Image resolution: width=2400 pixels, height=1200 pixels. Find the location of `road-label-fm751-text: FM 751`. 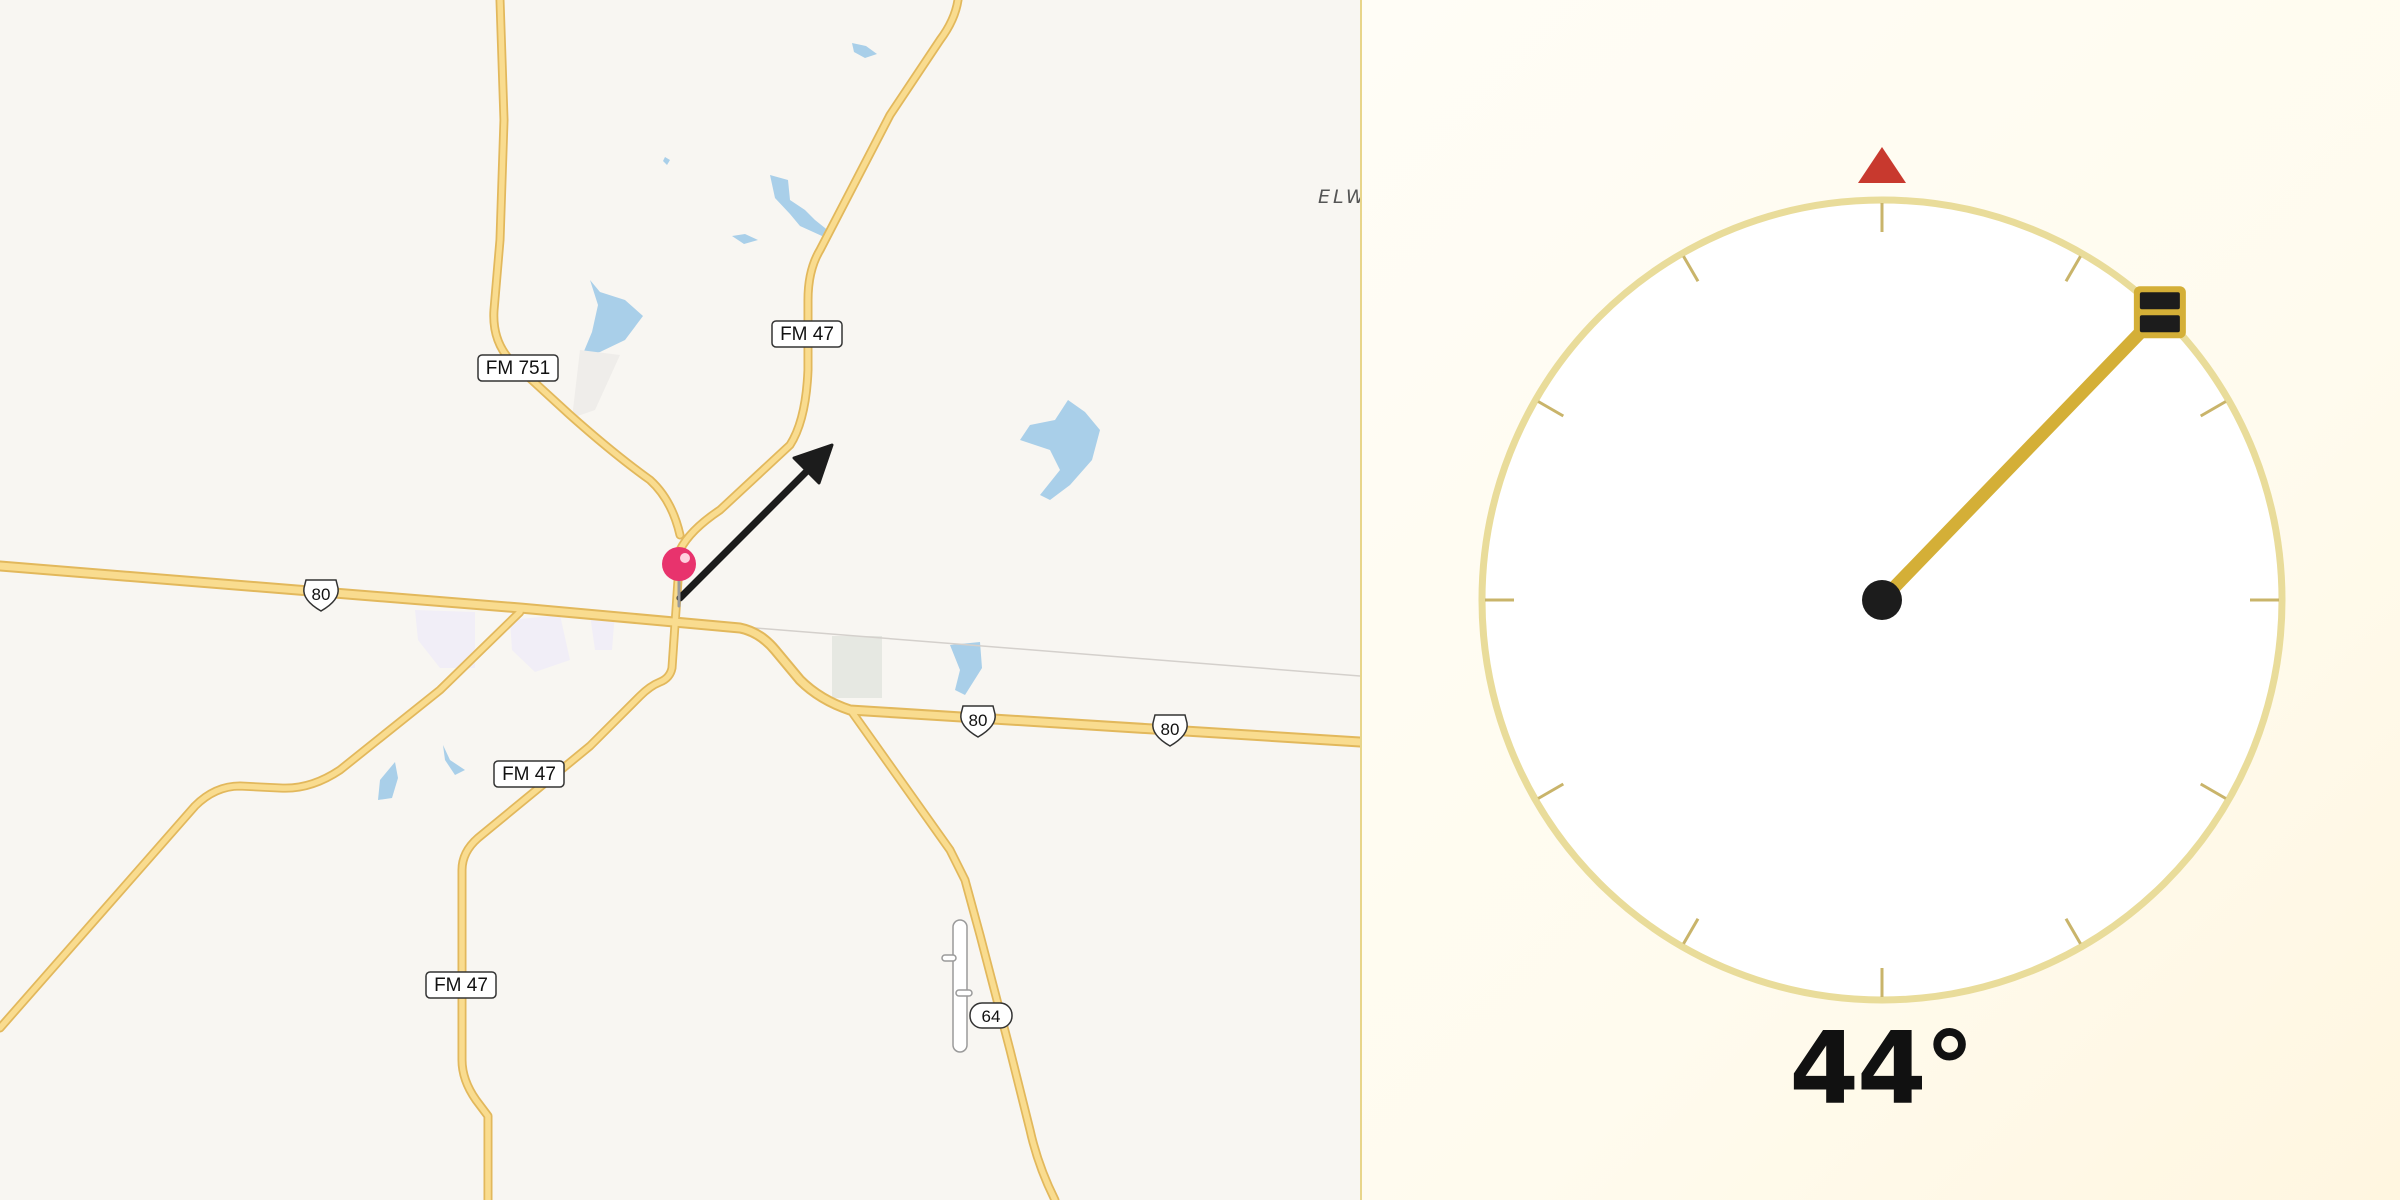

road-label-fm751-text: FM 751 is located at coordinates (518, 368).